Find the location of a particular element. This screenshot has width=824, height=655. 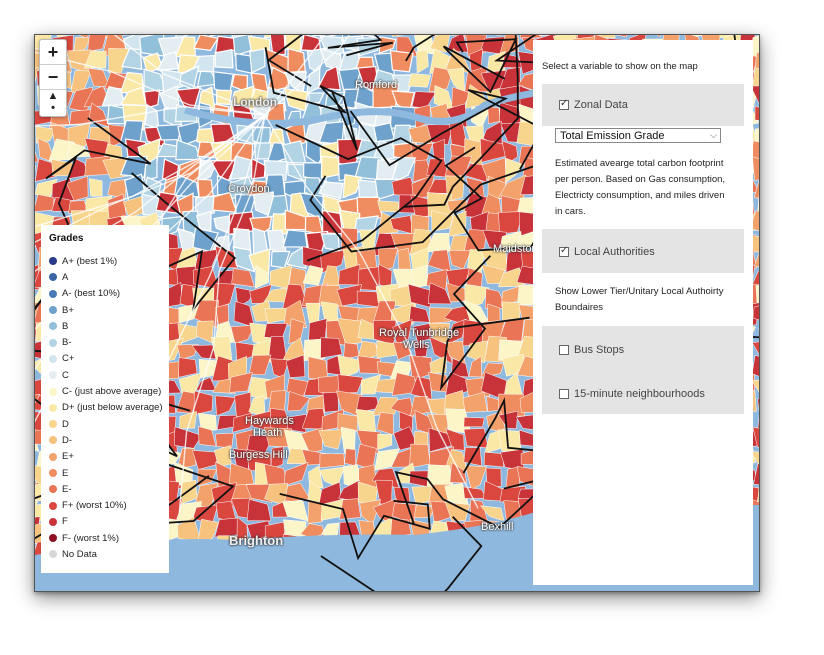

legend-label: B+ is located at coordinates (68, 310).